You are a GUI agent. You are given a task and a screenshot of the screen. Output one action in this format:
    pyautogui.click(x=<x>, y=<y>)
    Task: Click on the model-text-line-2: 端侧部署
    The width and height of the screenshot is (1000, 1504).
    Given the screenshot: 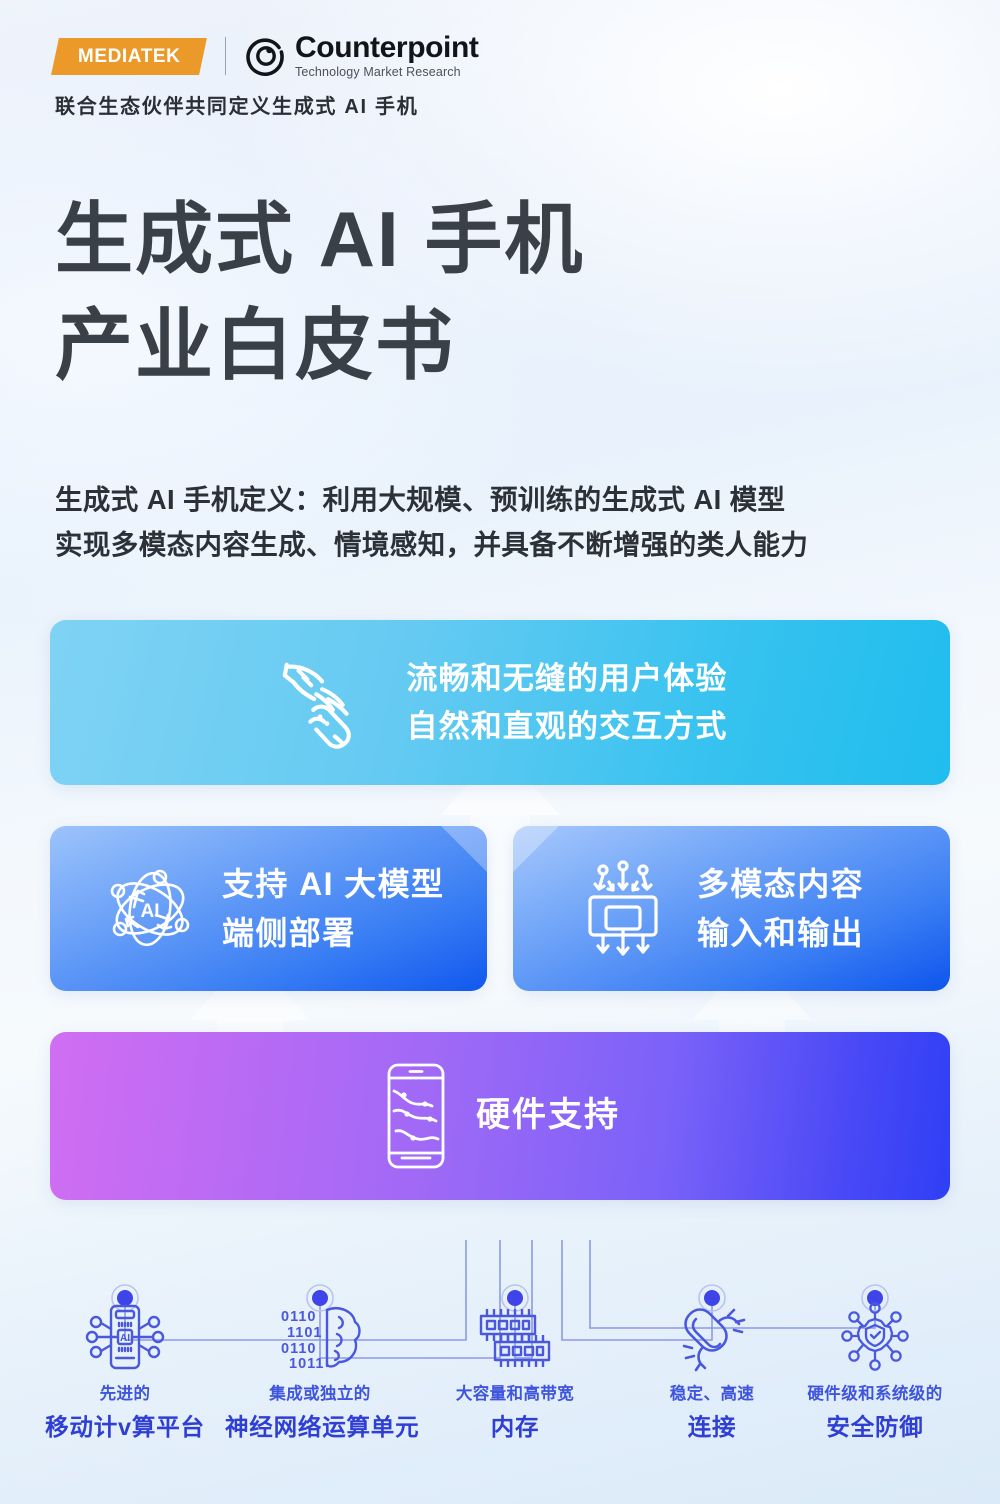 What is the action you would take?
    pyautogui.click(x=289, y=932)
    